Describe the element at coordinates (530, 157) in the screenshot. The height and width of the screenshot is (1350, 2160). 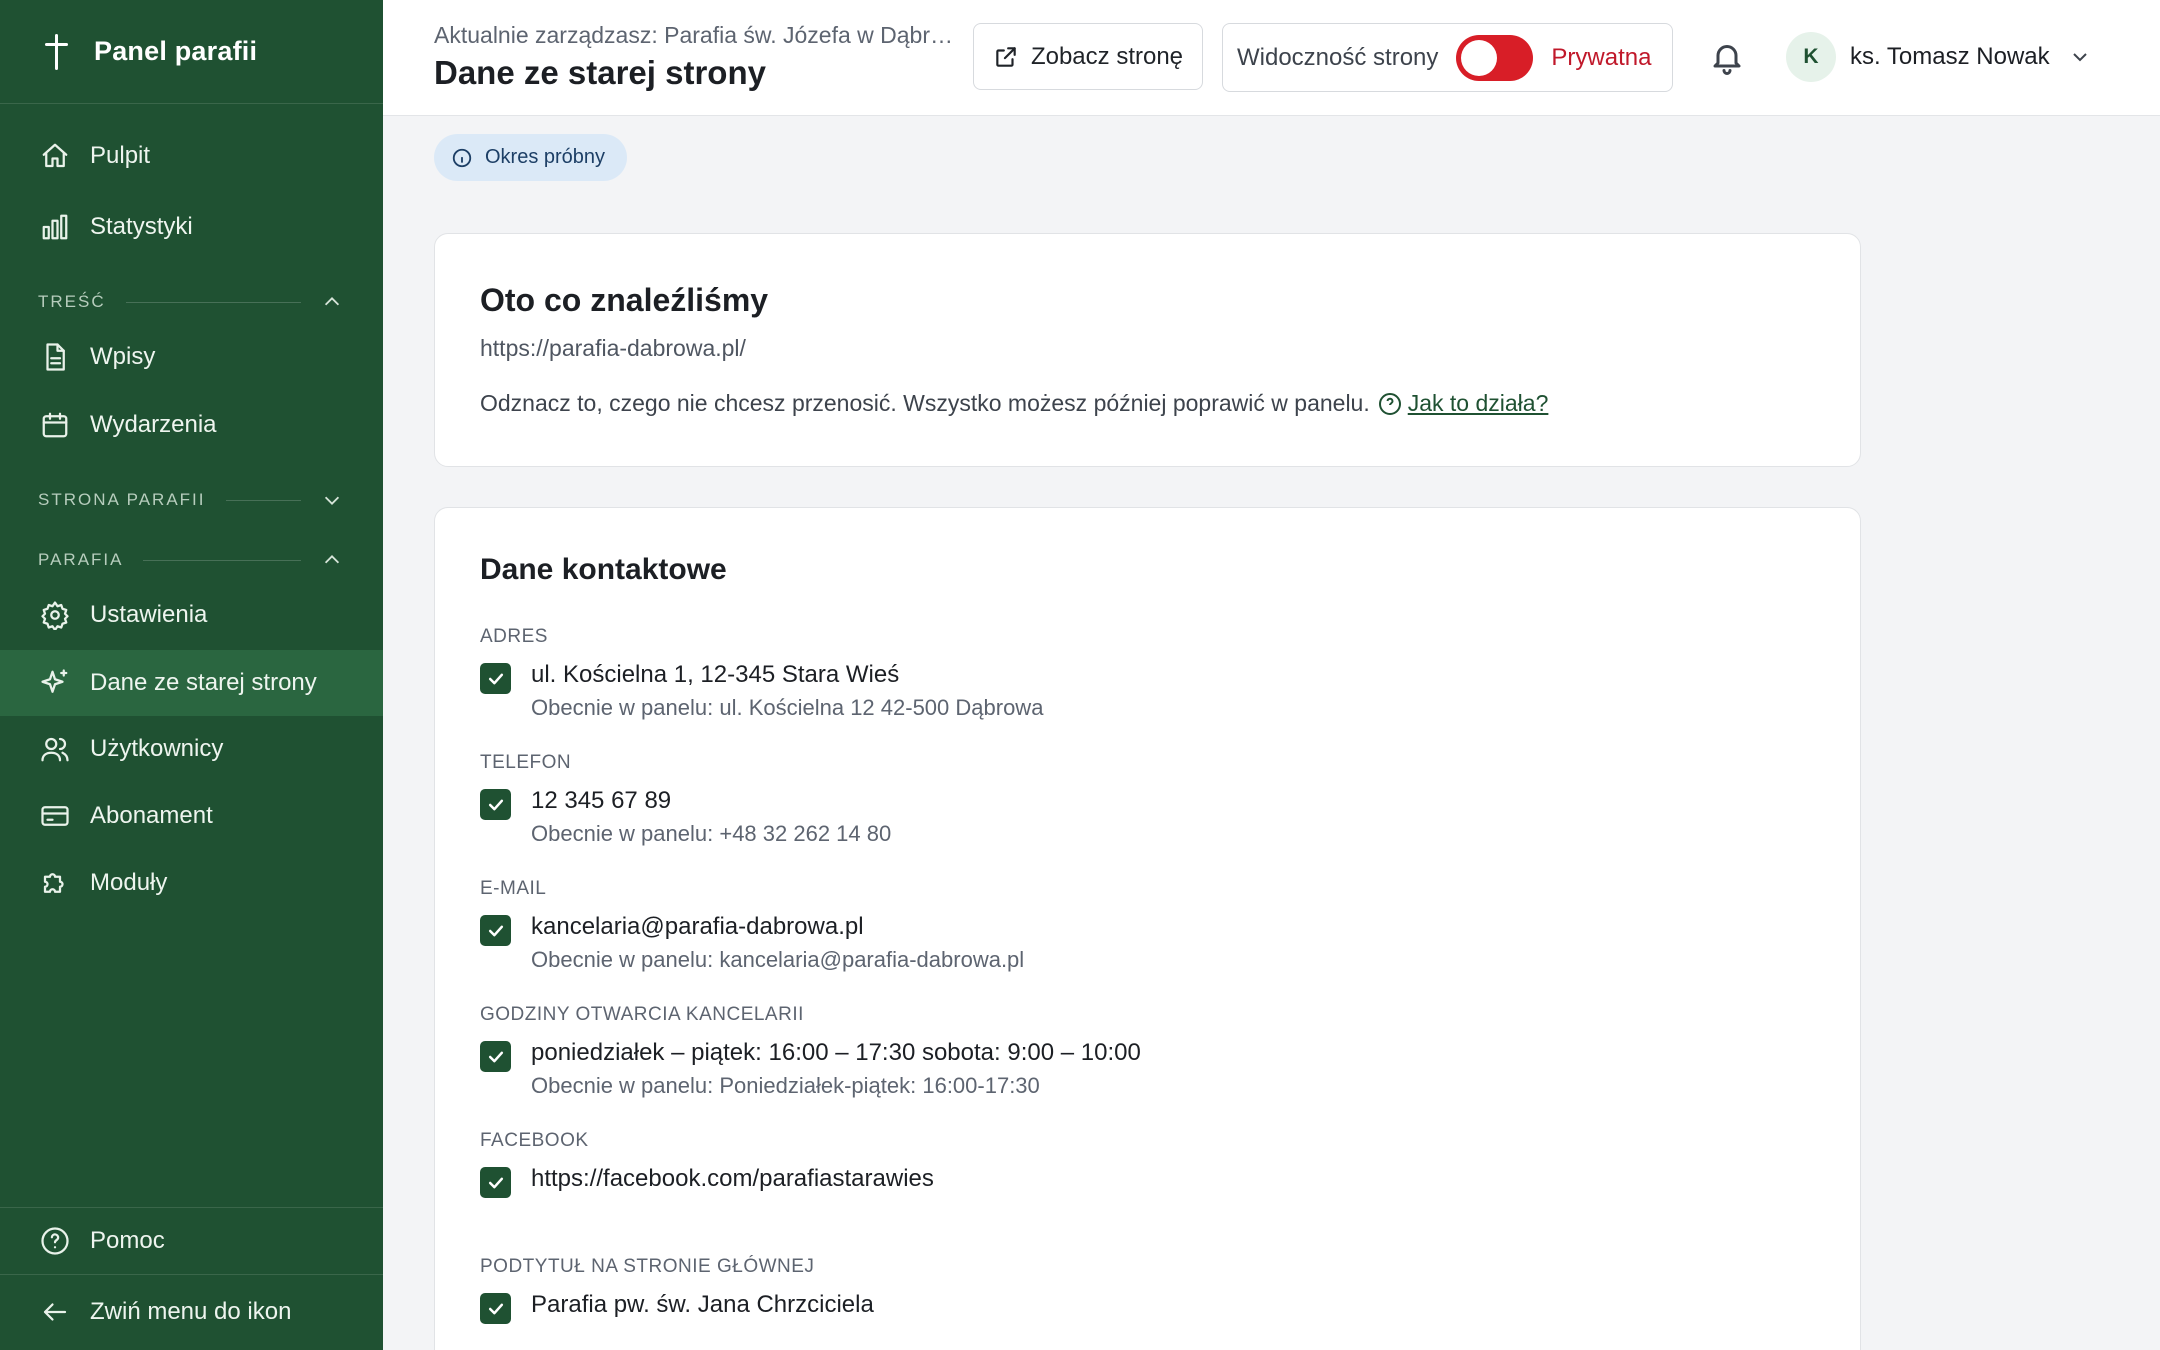
I see `trial-badge: Okres próbny` at that location.